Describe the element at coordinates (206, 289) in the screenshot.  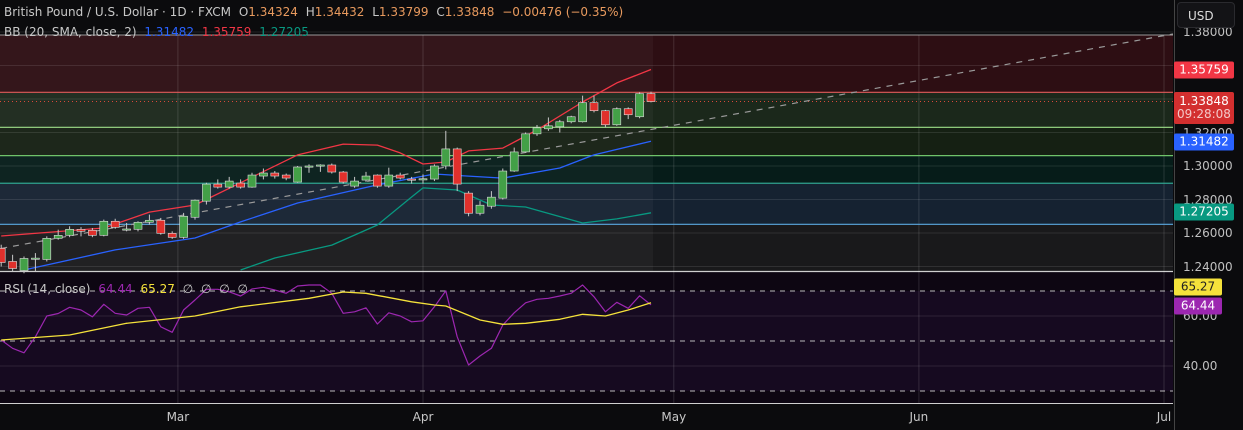
I see `rsi-extra-2: ∅` at that location.